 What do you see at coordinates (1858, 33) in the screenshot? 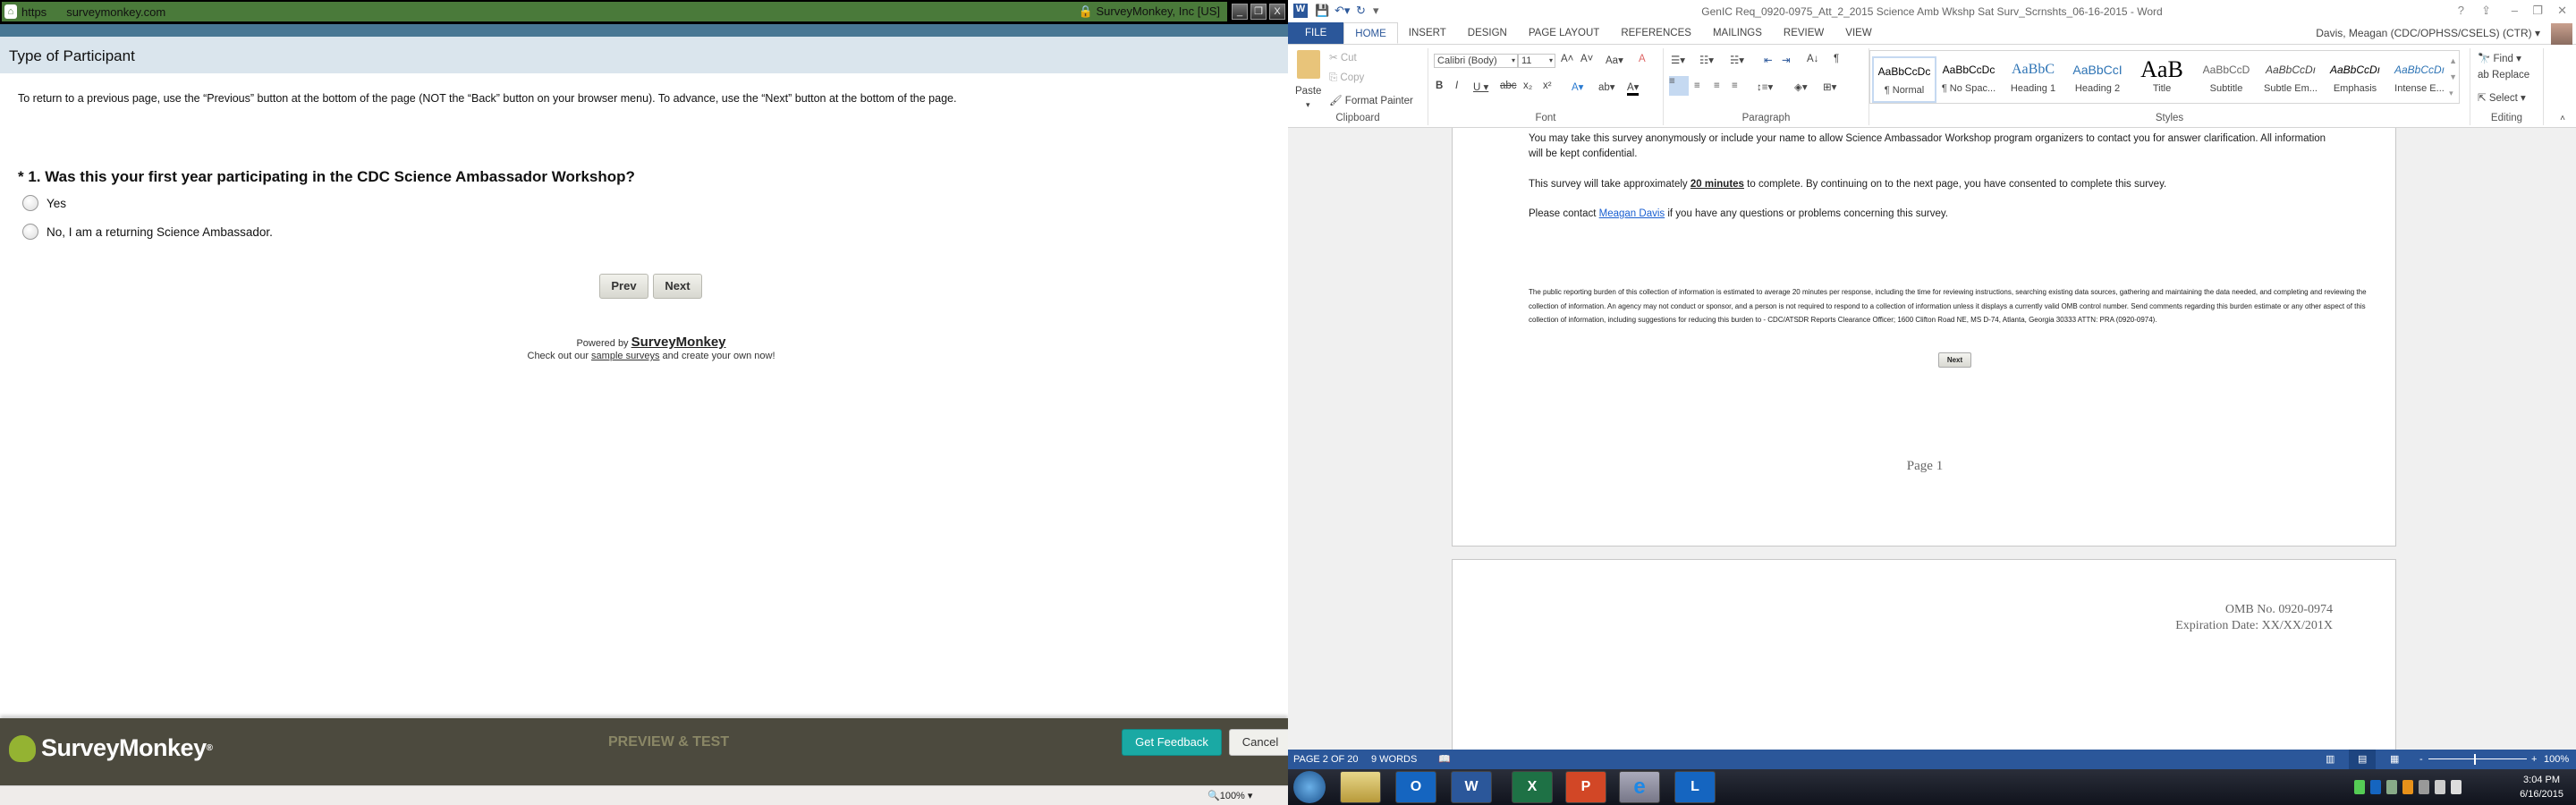
I see `tab-view: VIEW` at bounding box center [1858, 33].